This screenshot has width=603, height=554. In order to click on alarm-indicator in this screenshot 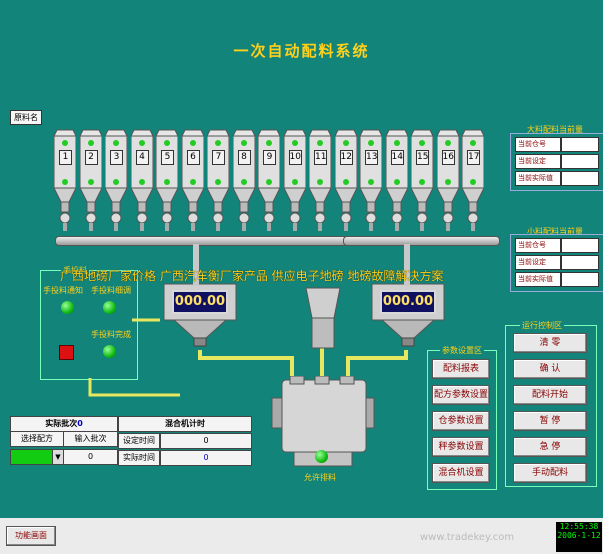, I will do `click(66, 352)`.